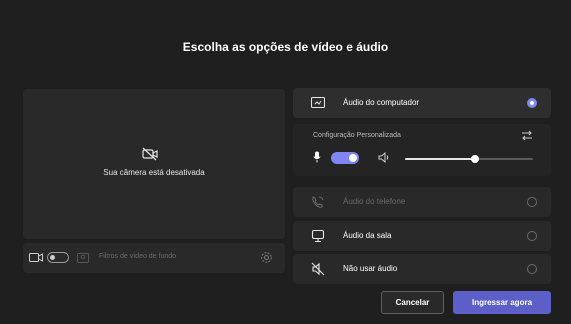  What do you see at coordinates (285, 47) in the screenshot?
I see `dialog-title: Escolha as opções de vídeo e áudio` at bounding box center [285, 47].